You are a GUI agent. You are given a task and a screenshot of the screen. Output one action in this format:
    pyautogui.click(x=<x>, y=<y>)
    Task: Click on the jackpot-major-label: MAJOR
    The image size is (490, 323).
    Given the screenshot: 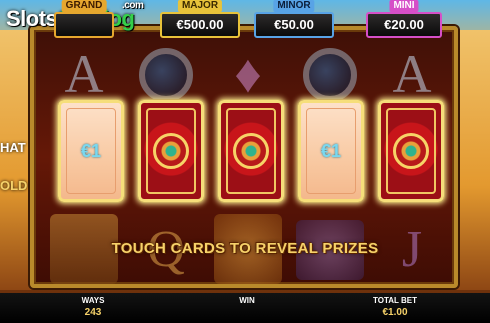 What is the action you would take?
    pyautogui.click(x=200, y=6)
    